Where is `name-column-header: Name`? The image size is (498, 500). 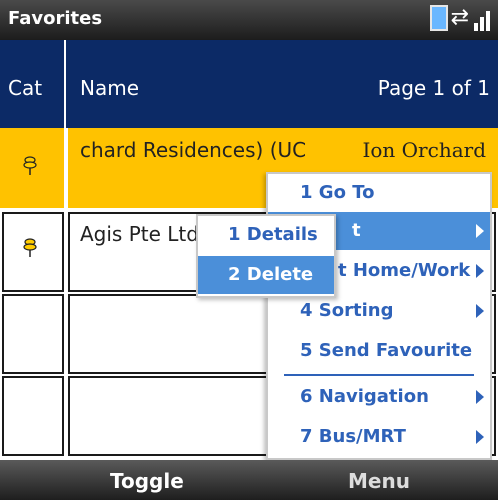 name-column-header: Name is located at coordinates (109, 88).